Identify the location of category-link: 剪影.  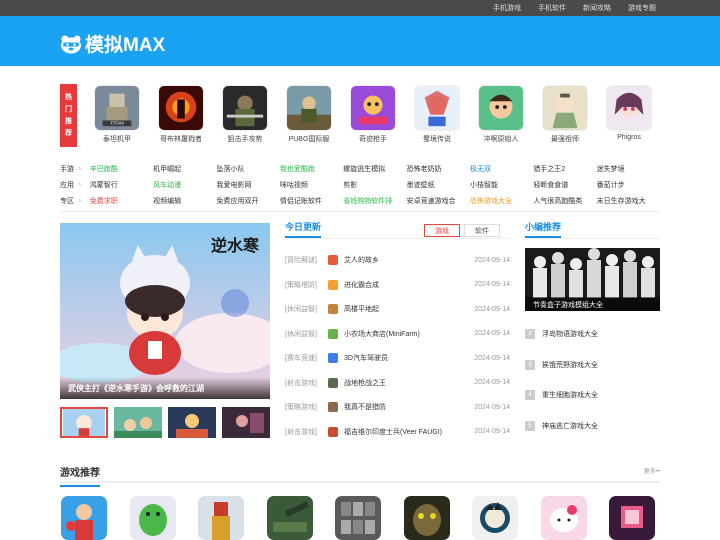
(374, 185).